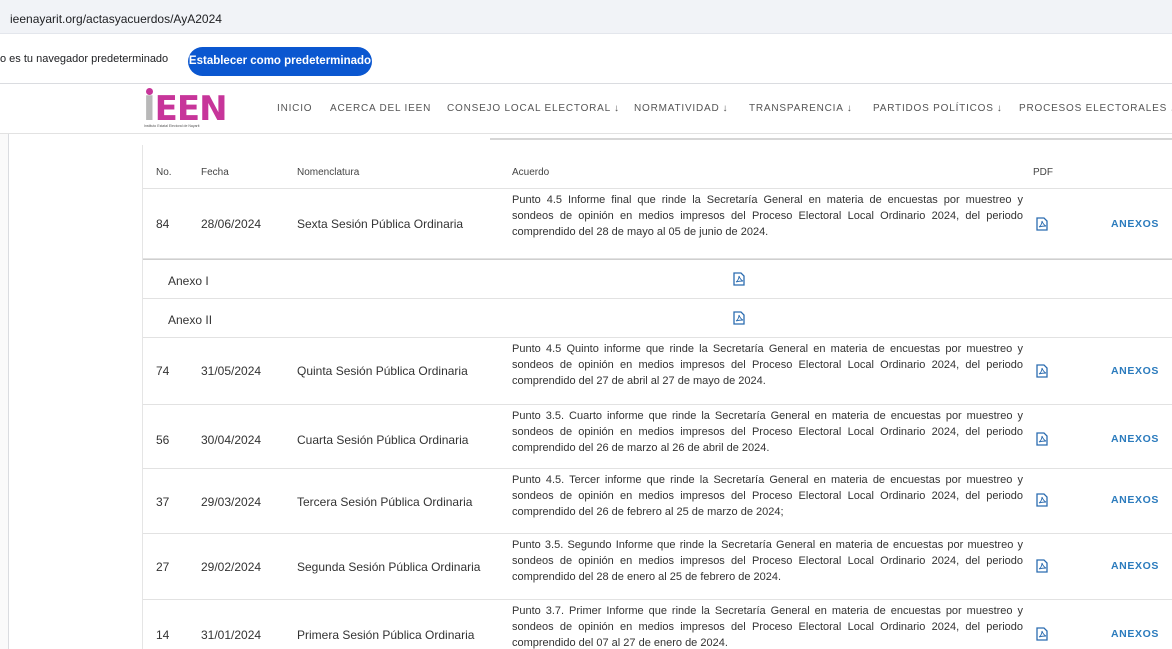  Describe the element at coordinates (163, 502) in the screenshot. I see `row-no: 37` at that location.